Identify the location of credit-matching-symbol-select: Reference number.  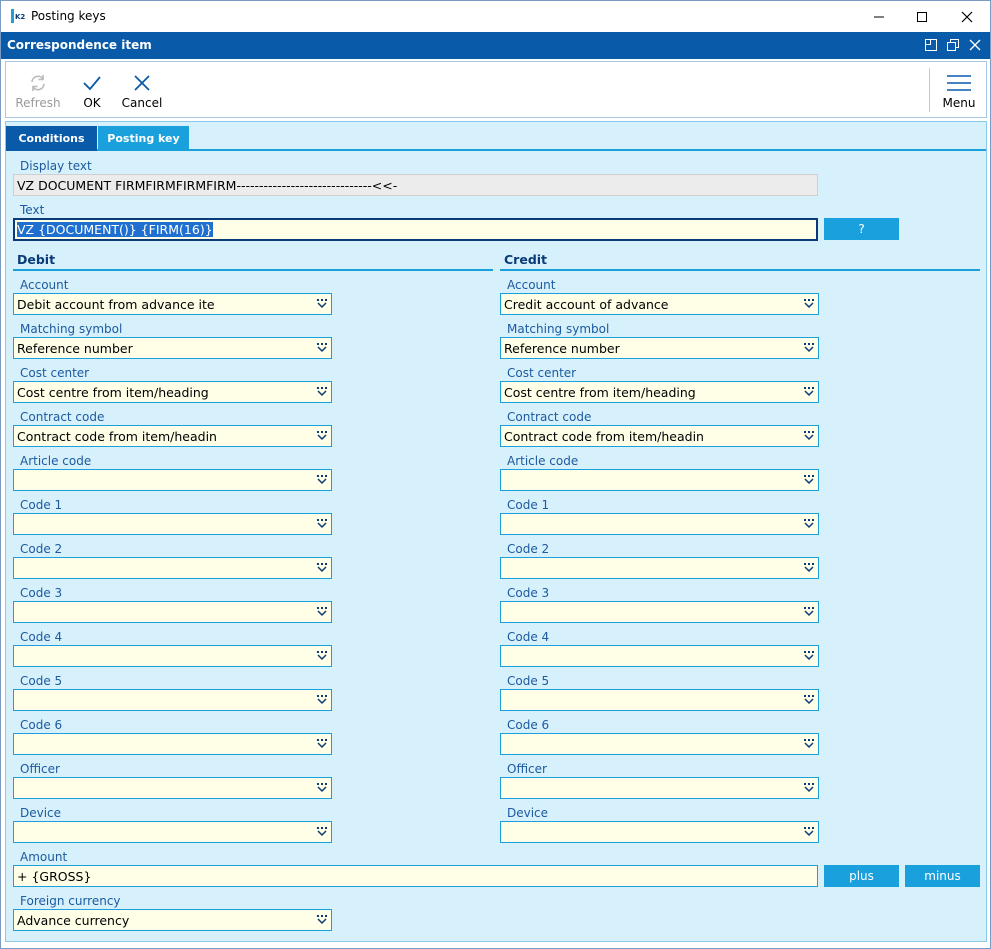
(659, 348).